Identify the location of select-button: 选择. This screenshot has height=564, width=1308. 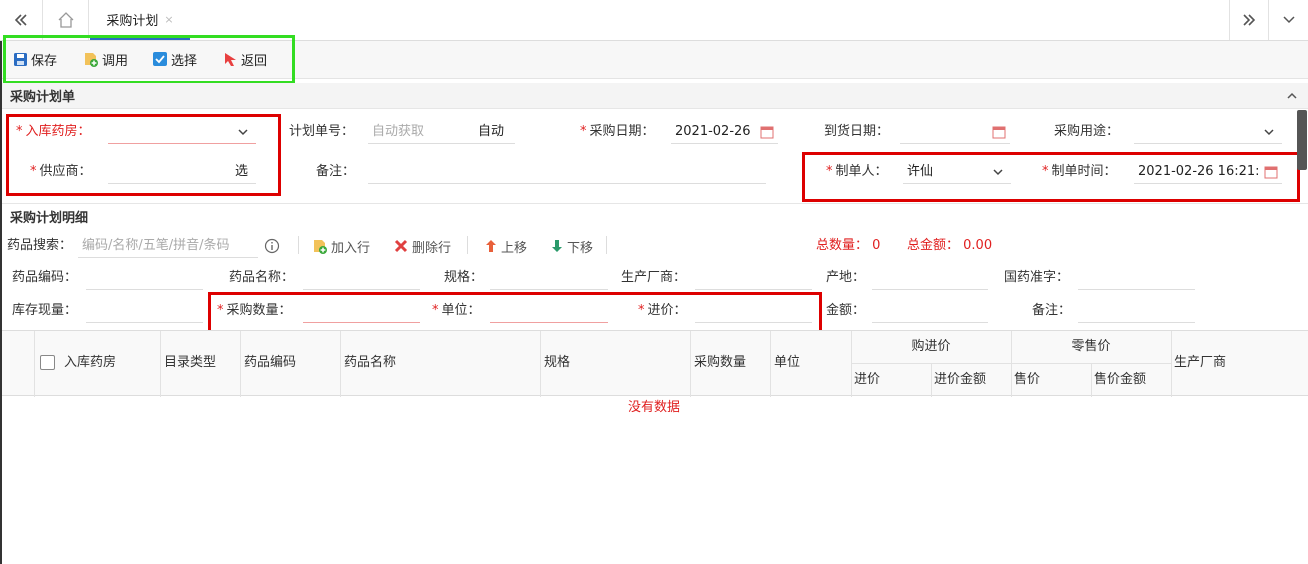
(174, 59).